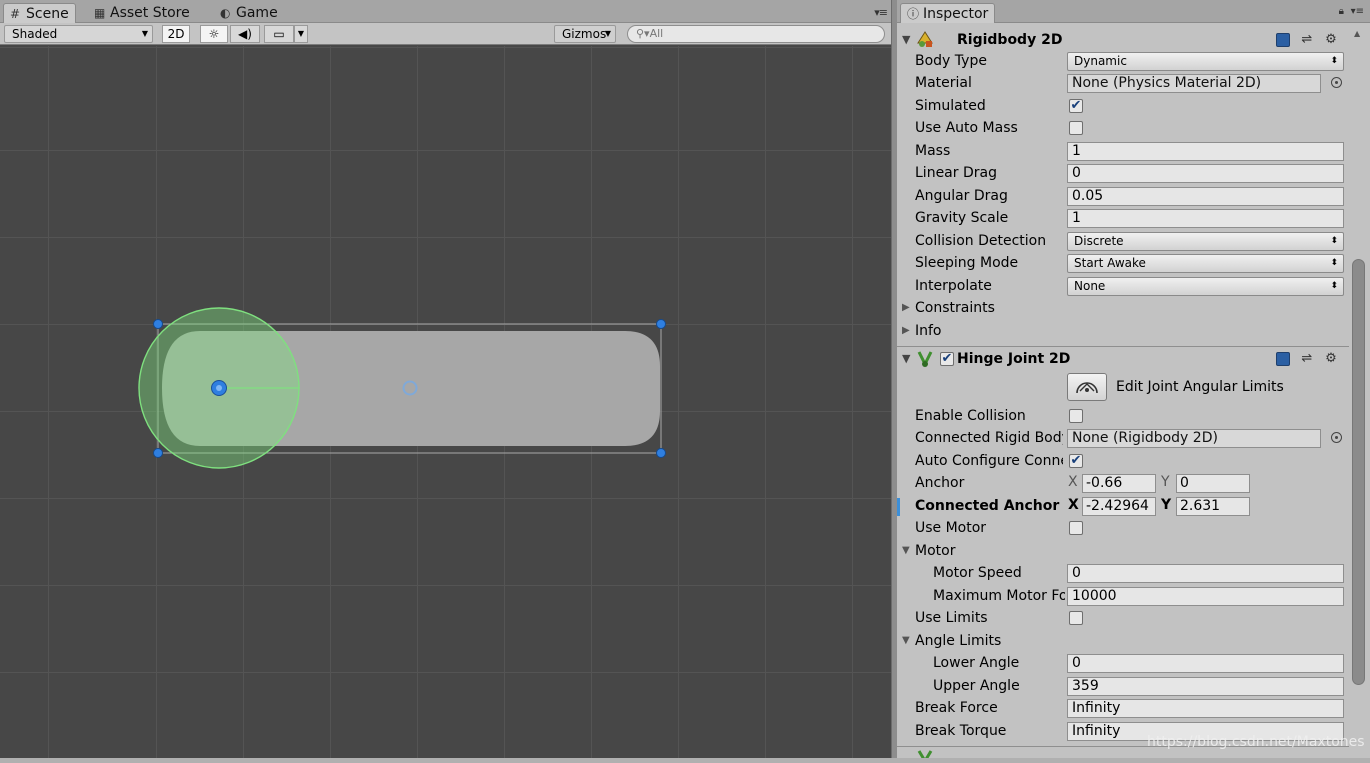 This screenshot has height=763, width=1370. What do you see at coordinates (1076, 461) in the screenshot?
I see `auto-configure-checkbox: ✔` at bounding box center [1076, 461].